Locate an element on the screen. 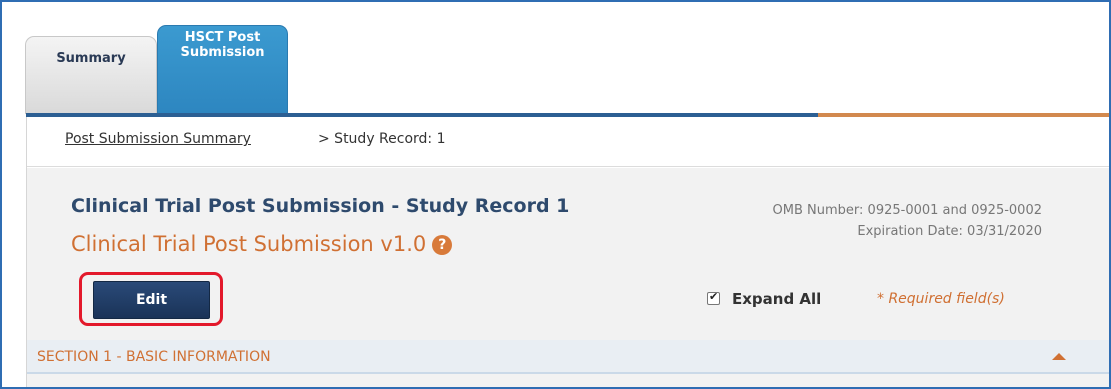 The image size is (1111, 389). tab-hsct-label-line1: HSCT Post is located at coordinates (222, 37).